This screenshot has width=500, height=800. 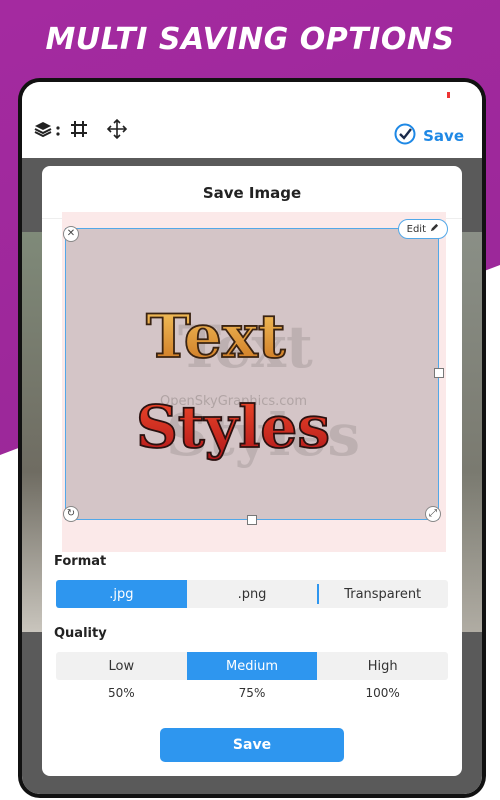 What do you see at coordinates (43, 129) in the screenshot?
I see `layers-icon` at bounding box center [43, 129].